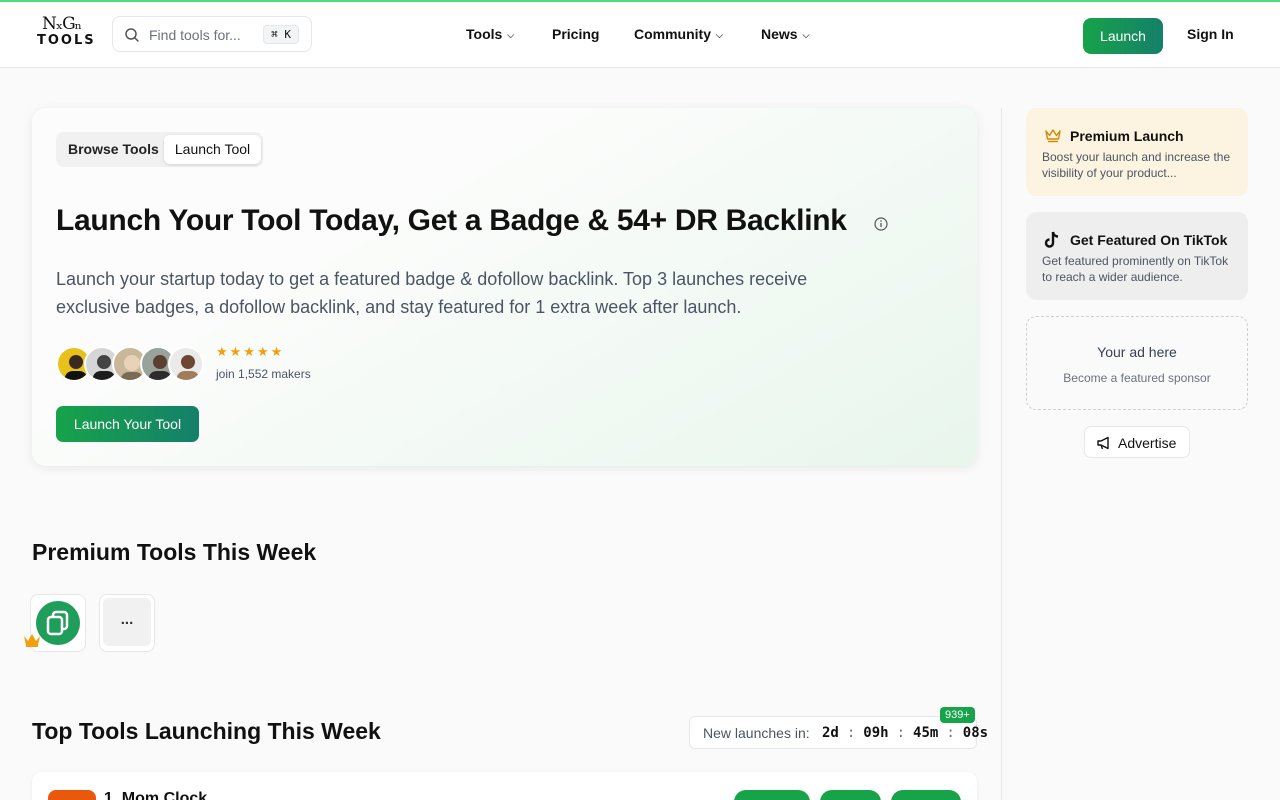 The image size is (1280, 800). What do you see at coordinates (504, 786) in the screenshot?
I see `tool-list-item: 1. Mom Clock` at bounding box center [504, 786].